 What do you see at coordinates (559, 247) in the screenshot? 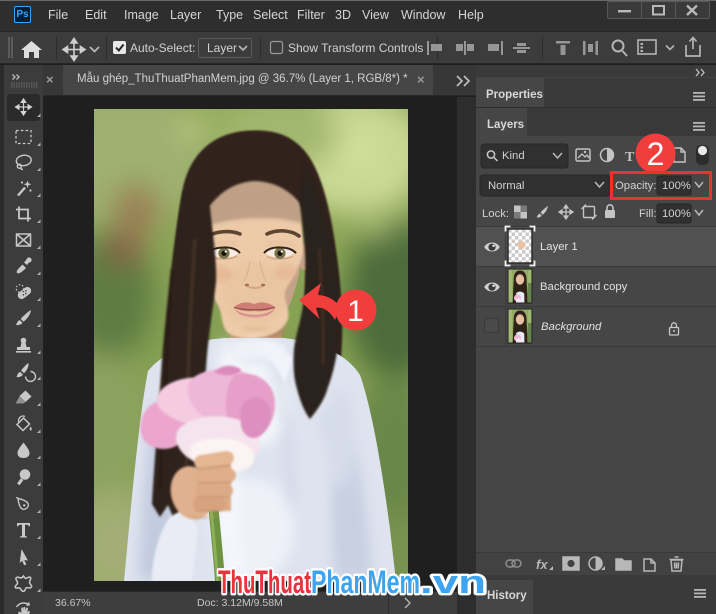
I see `svg-text: Layer 1` at bounding box center [559, 247].